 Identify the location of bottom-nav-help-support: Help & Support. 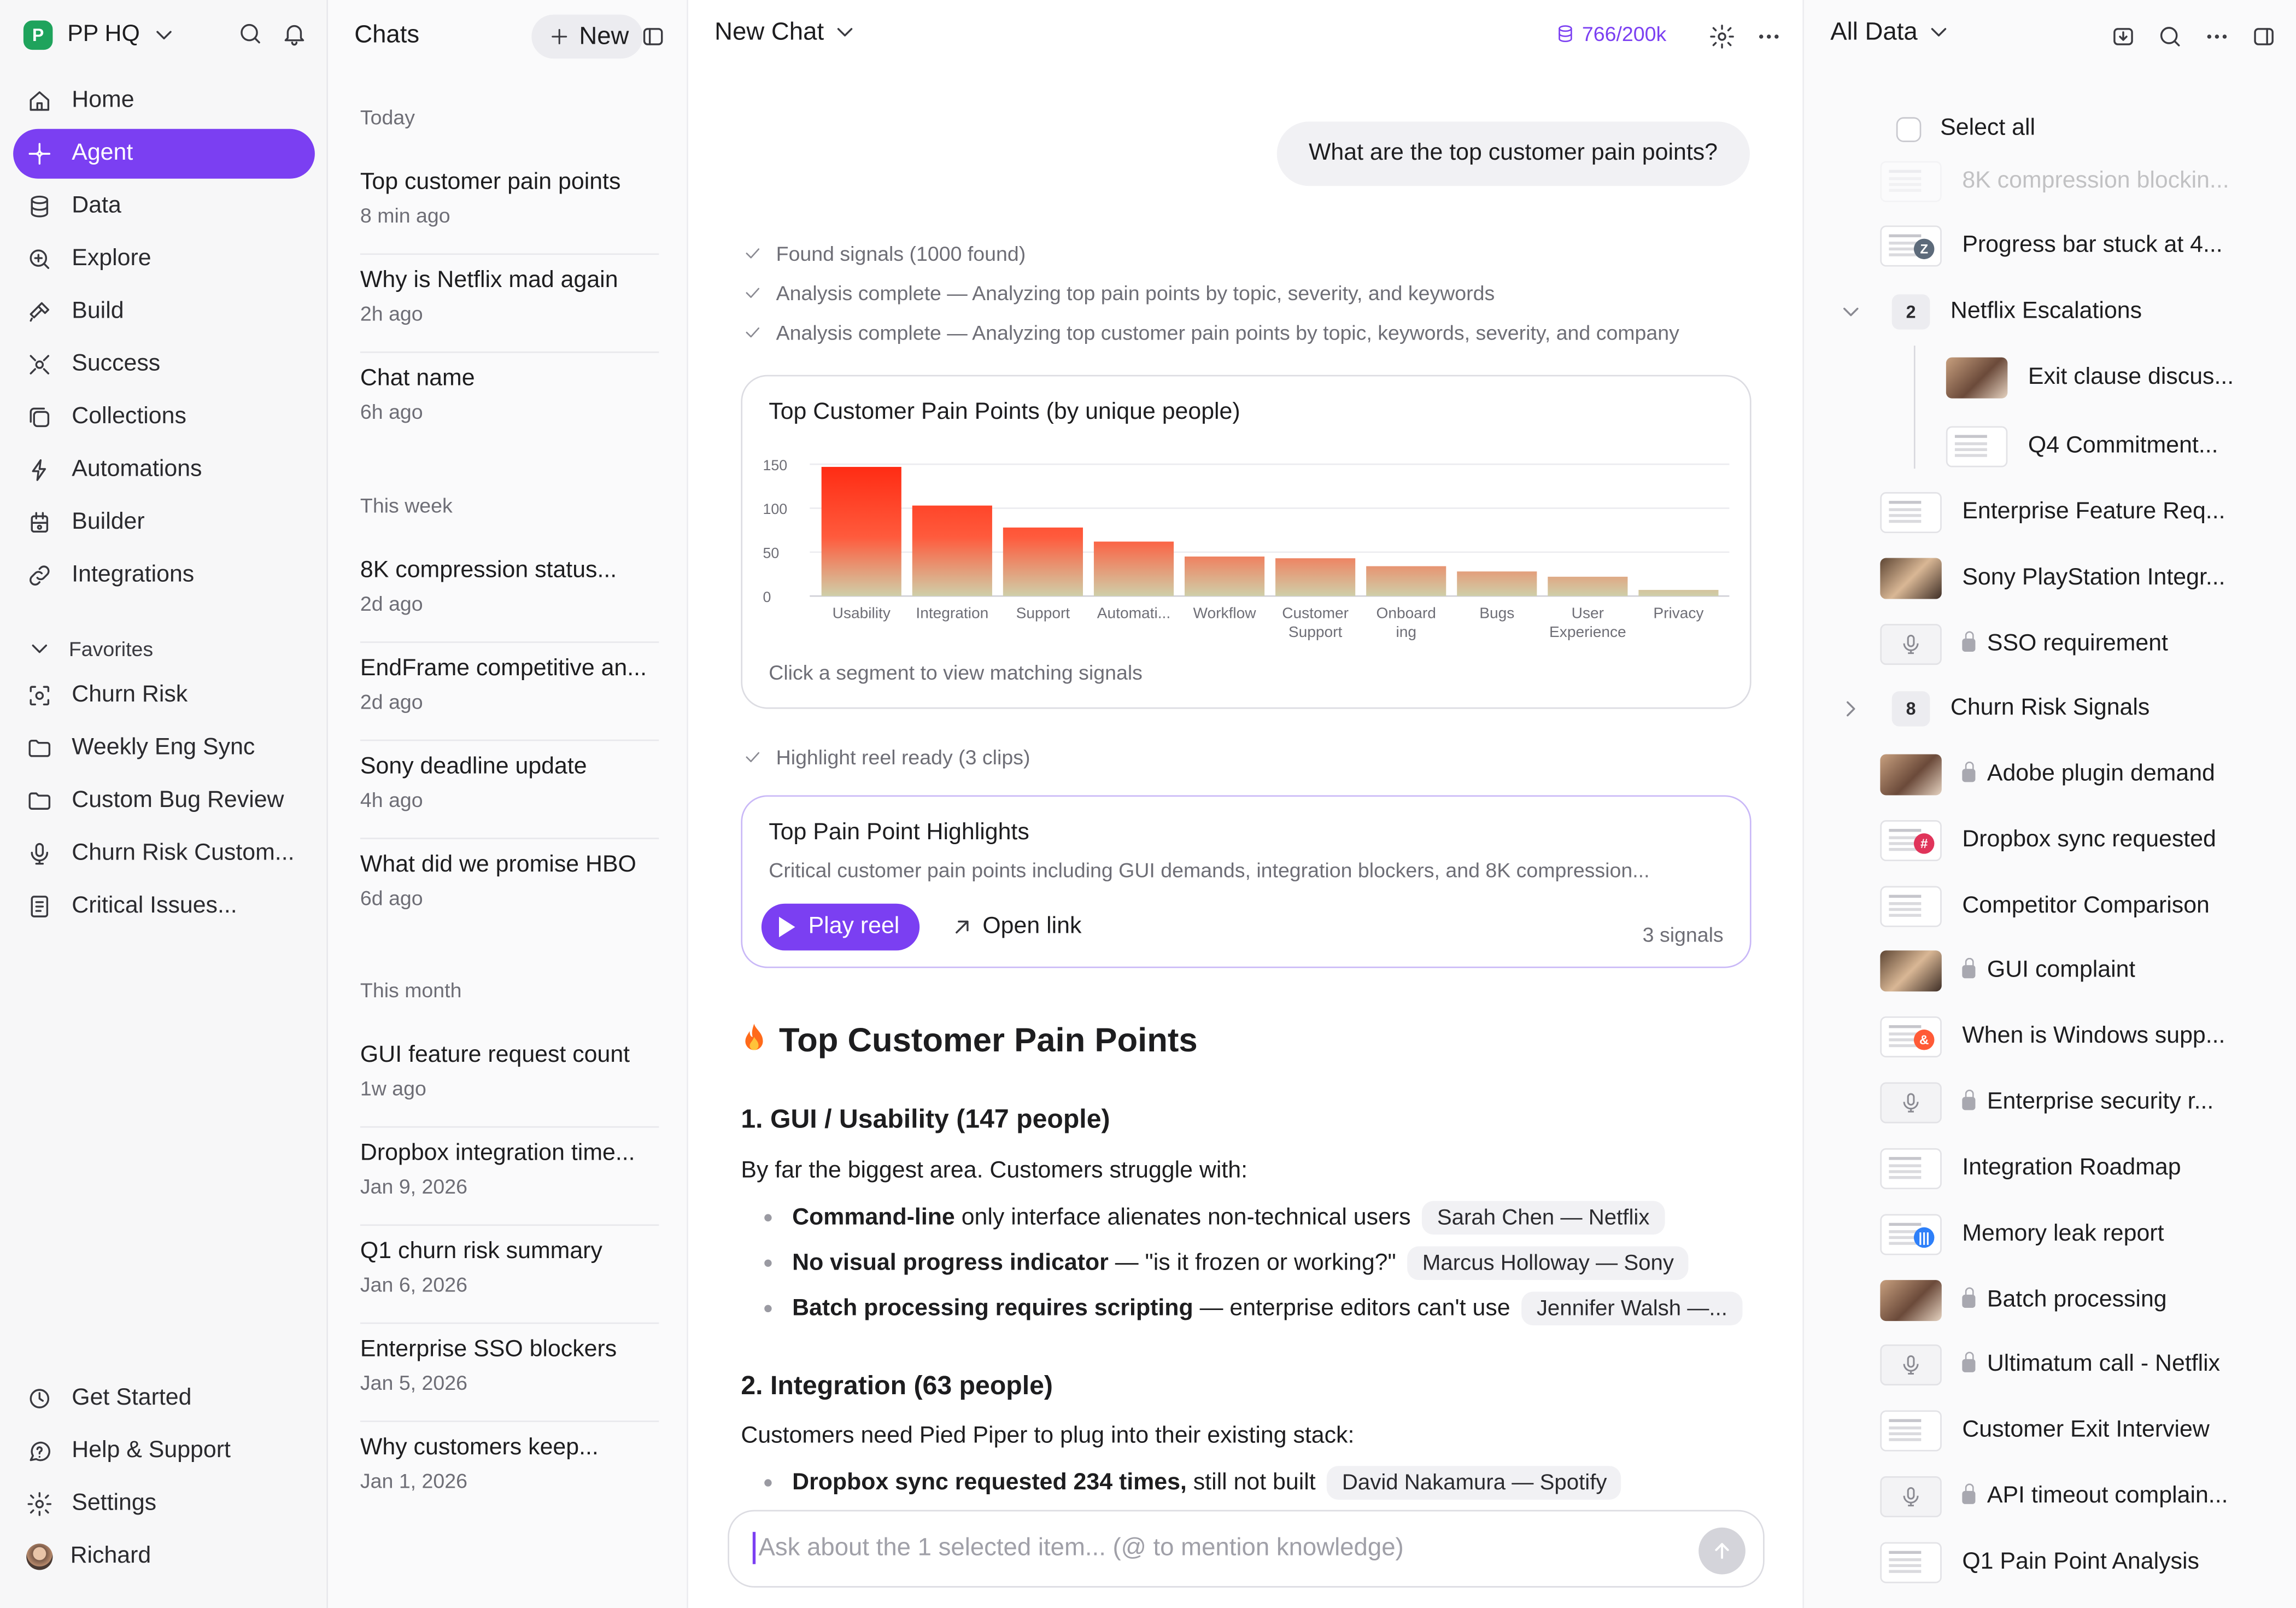
(164, 1451).